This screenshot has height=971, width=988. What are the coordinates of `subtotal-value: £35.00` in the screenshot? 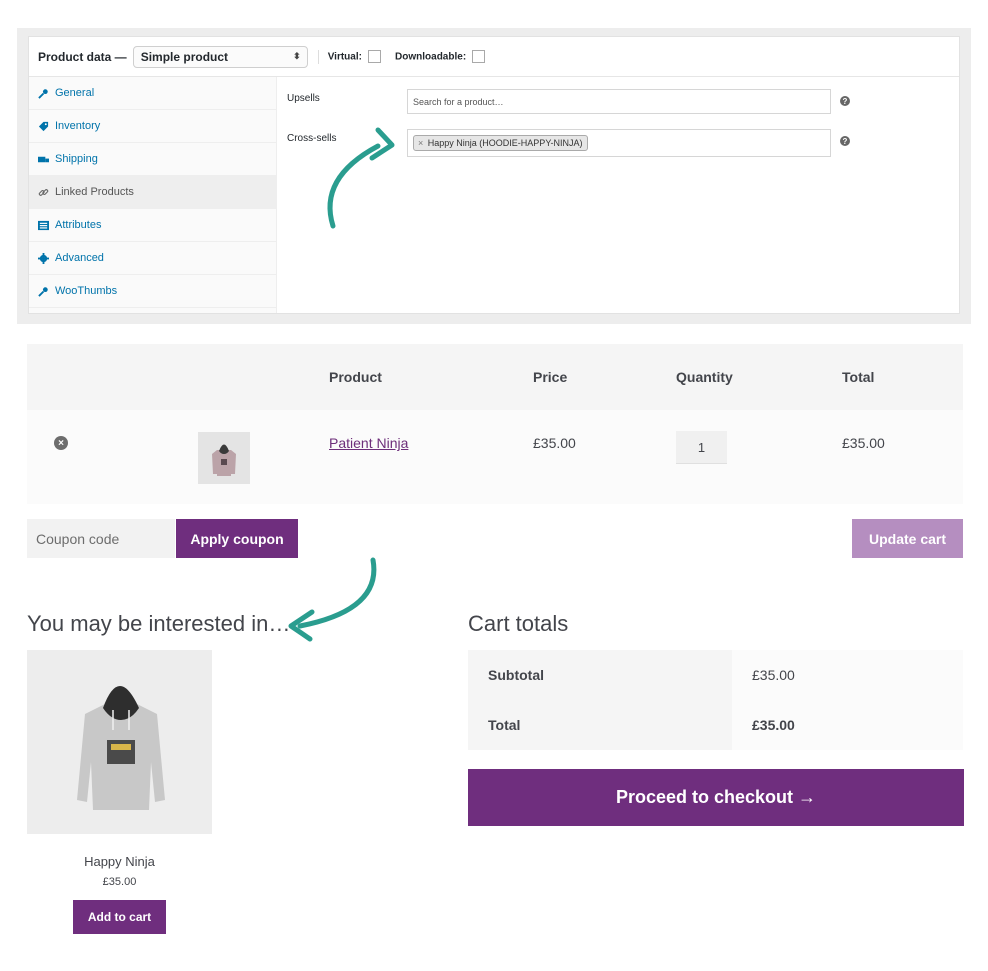 It's located at (847, 675).